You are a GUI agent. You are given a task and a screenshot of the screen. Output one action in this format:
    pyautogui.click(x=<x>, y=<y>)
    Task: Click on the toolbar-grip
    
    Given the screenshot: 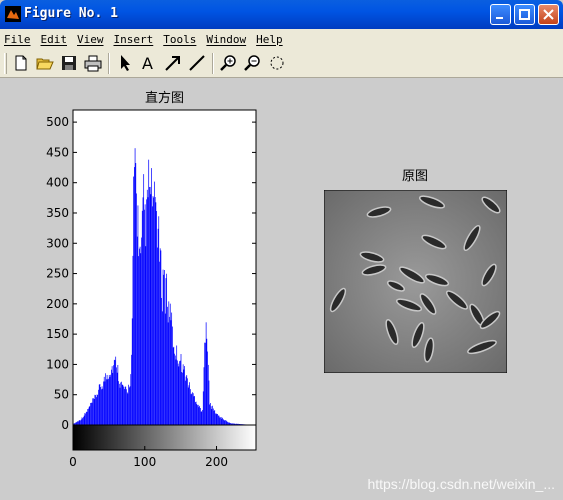 What is the action you would take?
    pyautogui.click(x=5, y=63)
    